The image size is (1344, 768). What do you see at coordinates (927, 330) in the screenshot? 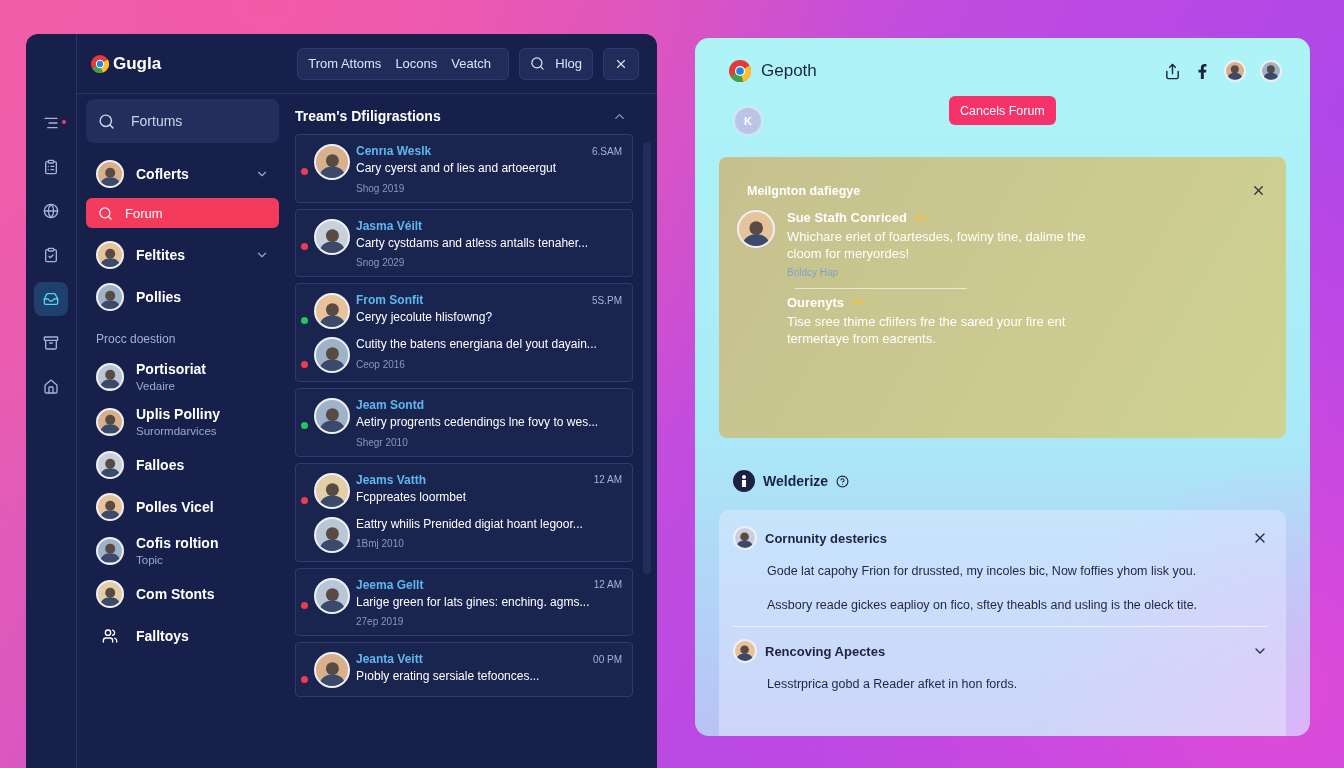
I see `comment-text: Tise sree thime cfiifers fre the sared your fire ent termertaye from eacrents.` at bounding box center [927, 330].